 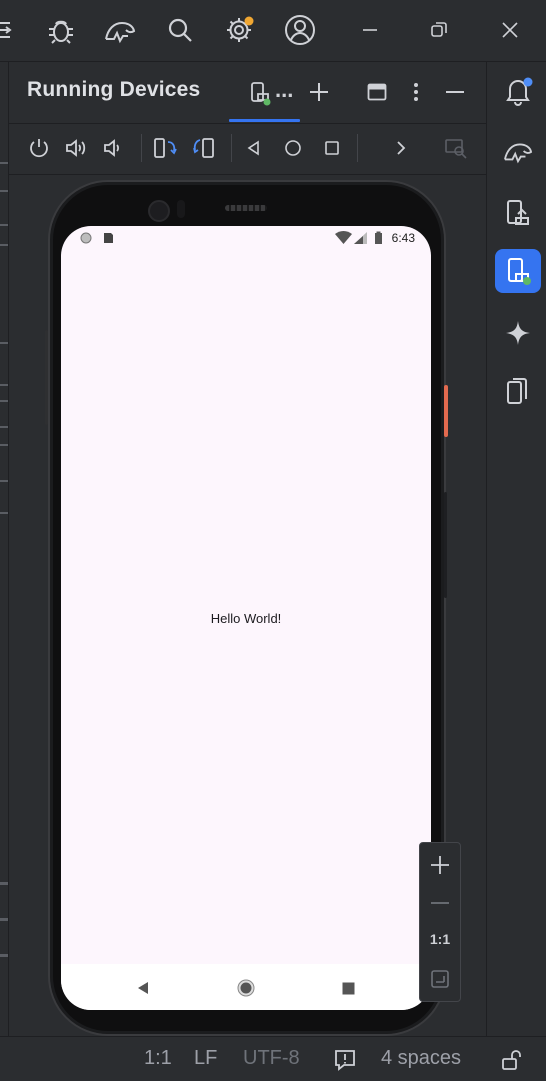 What do you see at coordinates (401, 148) in the screenshot?
I see `expand-icon` at bounding box center [401, 148].